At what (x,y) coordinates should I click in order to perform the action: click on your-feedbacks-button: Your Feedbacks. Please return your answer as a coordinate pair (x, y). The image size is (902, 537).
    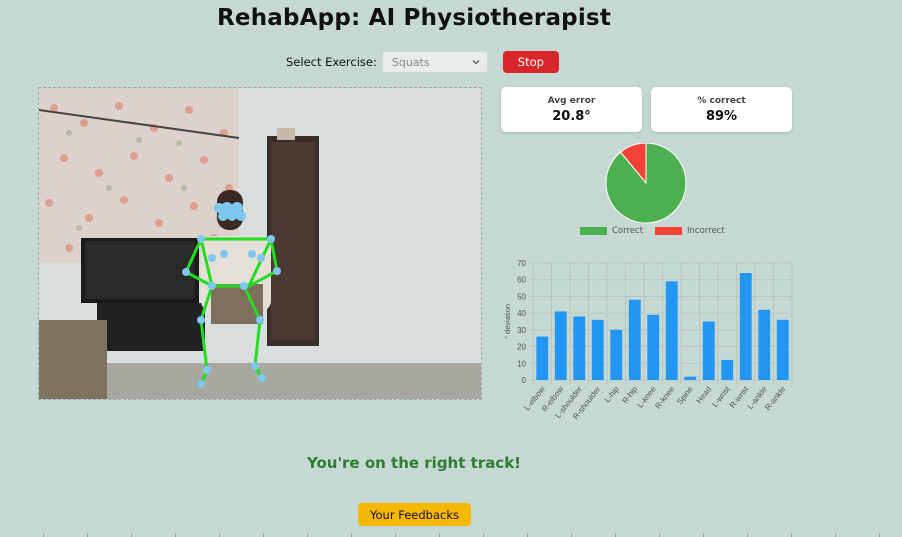
    Looking at the image, I should click on (414, 514).